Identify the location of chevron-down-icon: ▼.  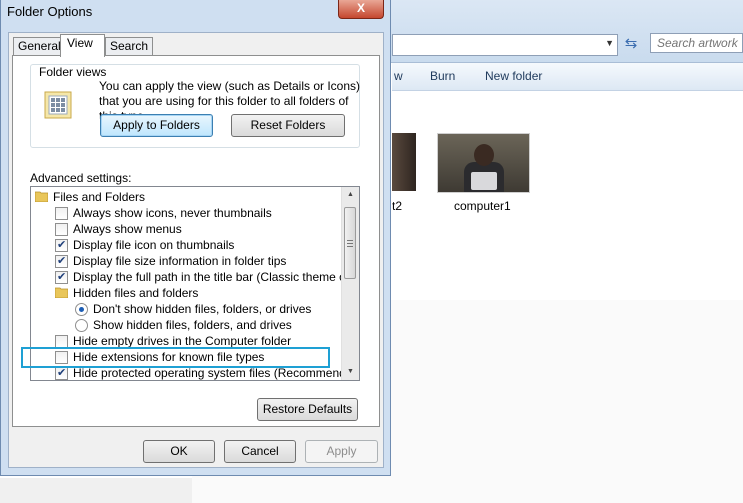
(609, 43).